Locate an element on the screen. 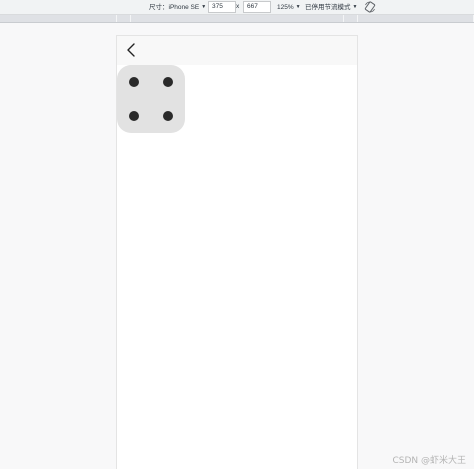 This screenshot has width=474, height=469. media-query-ruler is located at coordinates (237, 19).